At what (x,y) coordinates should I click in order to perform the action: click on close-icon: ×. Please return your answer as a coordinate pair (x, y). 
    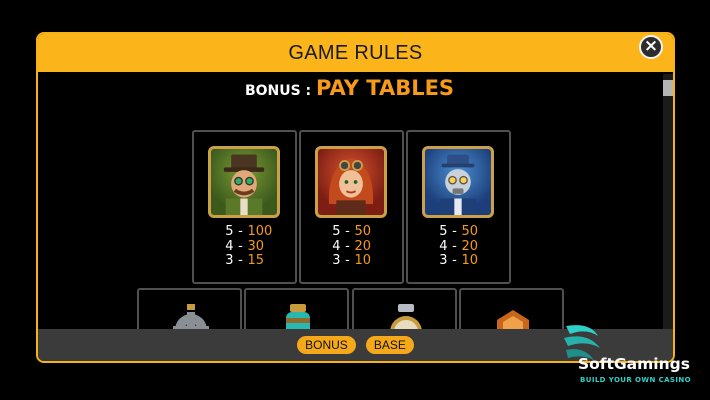
    Looking at the image, I should click on (651, 47).